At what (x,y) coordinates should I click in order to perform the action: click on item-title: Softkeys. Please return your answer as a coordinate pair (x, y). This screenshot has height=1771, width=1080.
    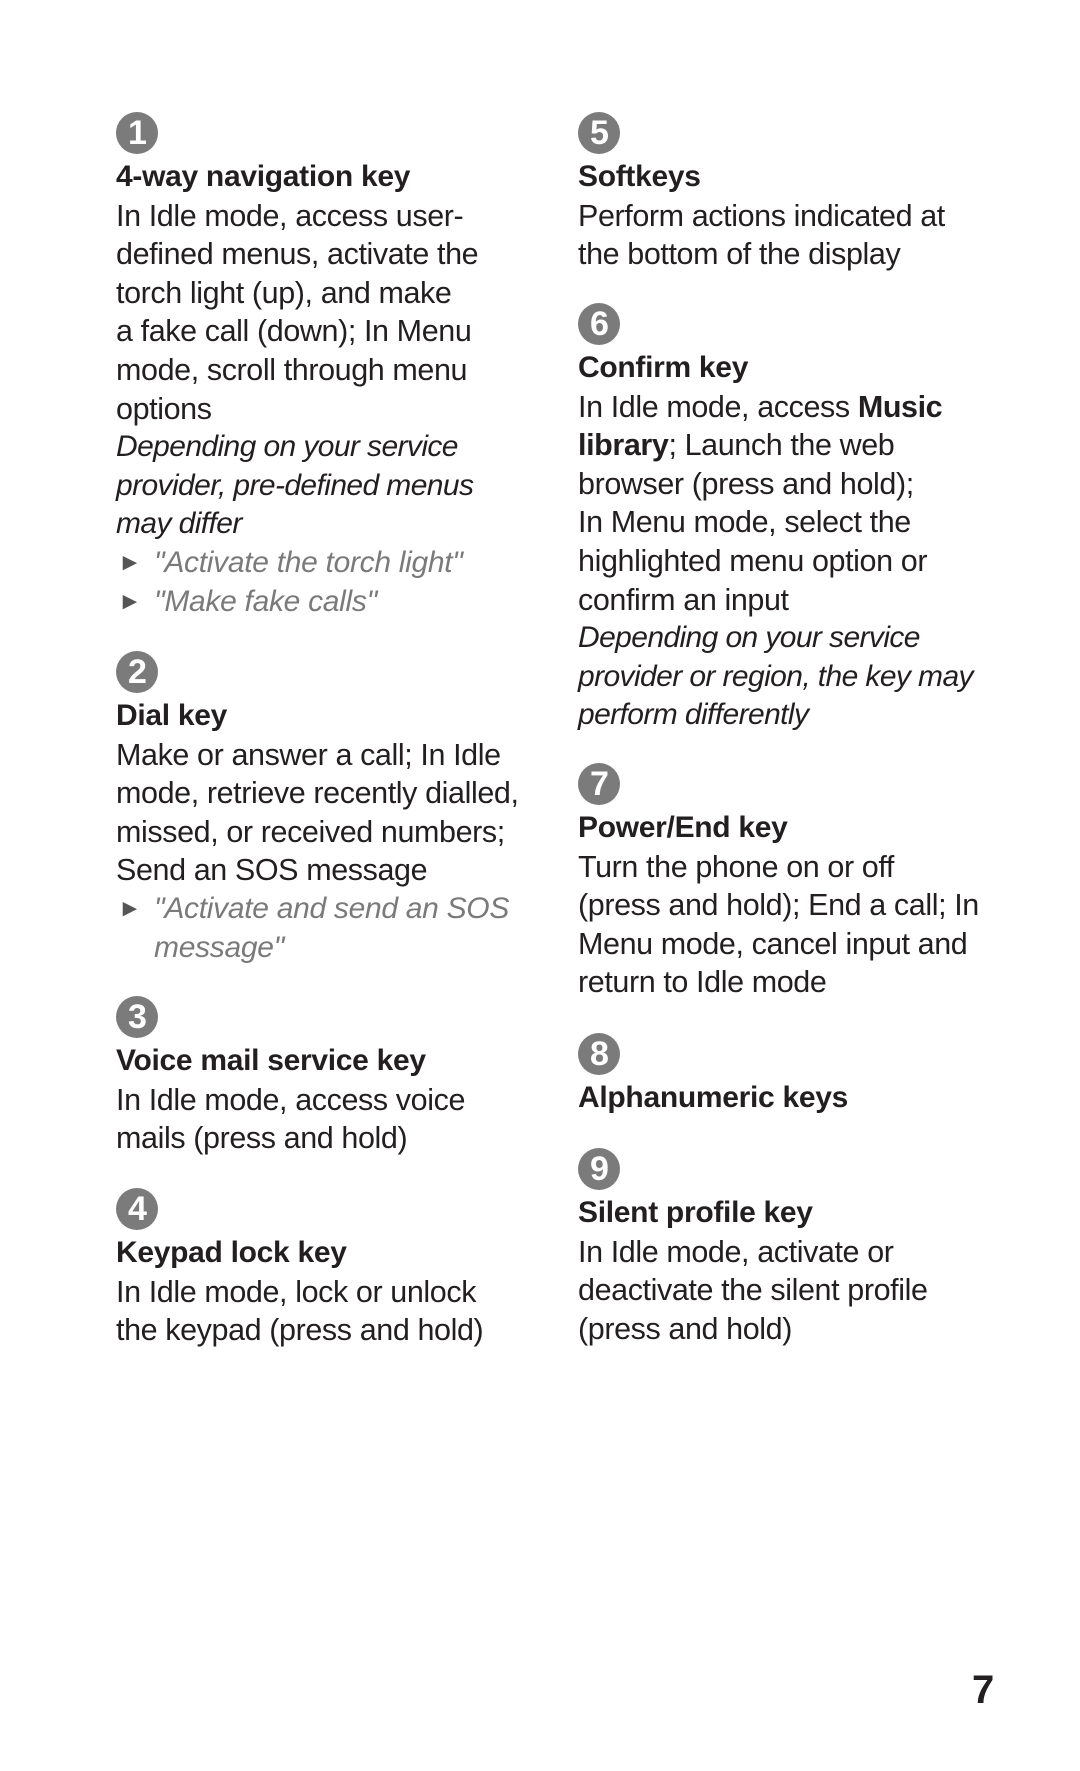
    Looking at the image, I should click on (639, 176).